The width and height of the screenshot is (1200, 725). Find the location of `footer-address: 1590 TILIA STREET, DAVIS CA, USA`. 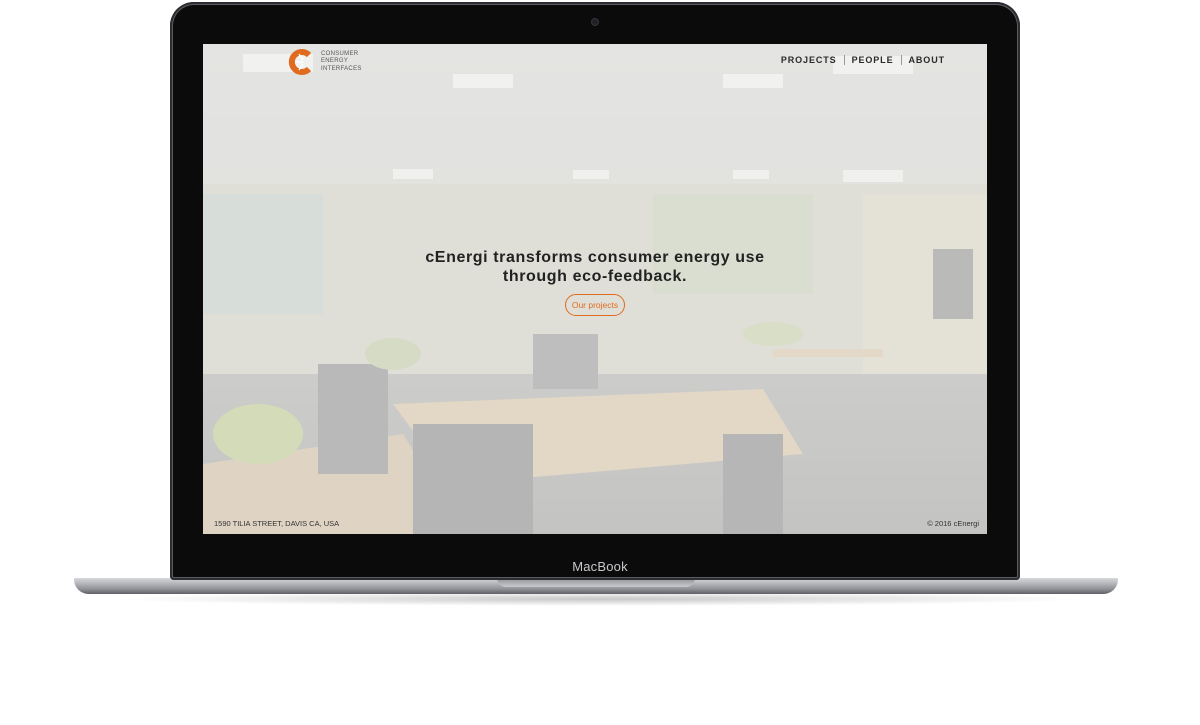

footer-address: 1590 TILIA STREET, DAVIS CA, USA is located at coordinates (277, 523).